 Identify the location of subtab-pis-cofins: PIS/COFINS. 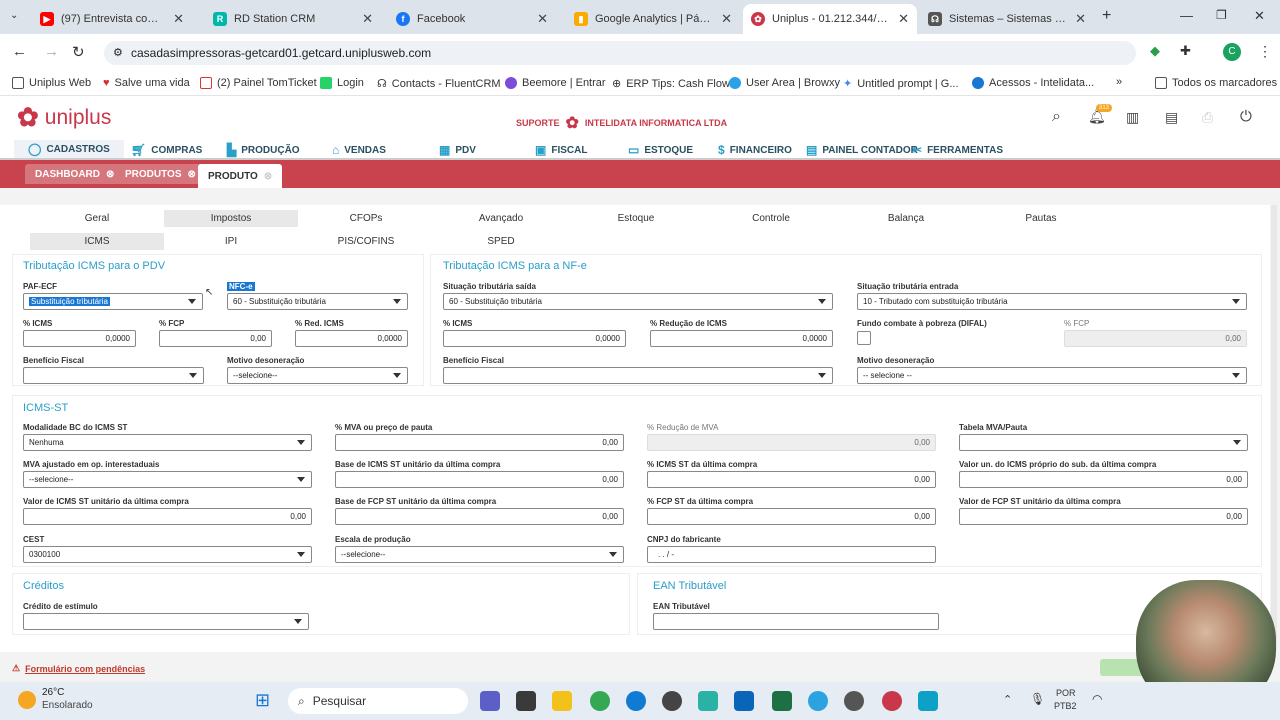
(366, 241).